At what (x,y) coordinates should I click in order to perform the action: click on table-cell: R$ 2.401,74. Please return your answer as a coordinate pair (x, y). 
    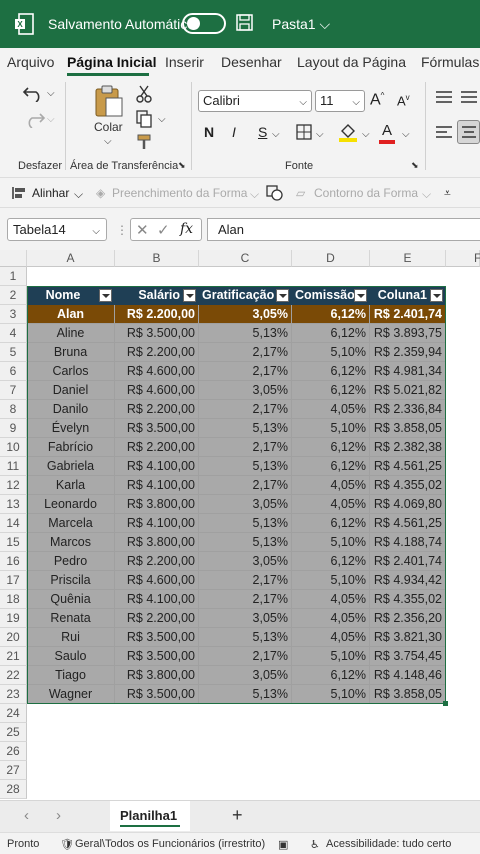
    Looking at the image, I should click on (408, 561).